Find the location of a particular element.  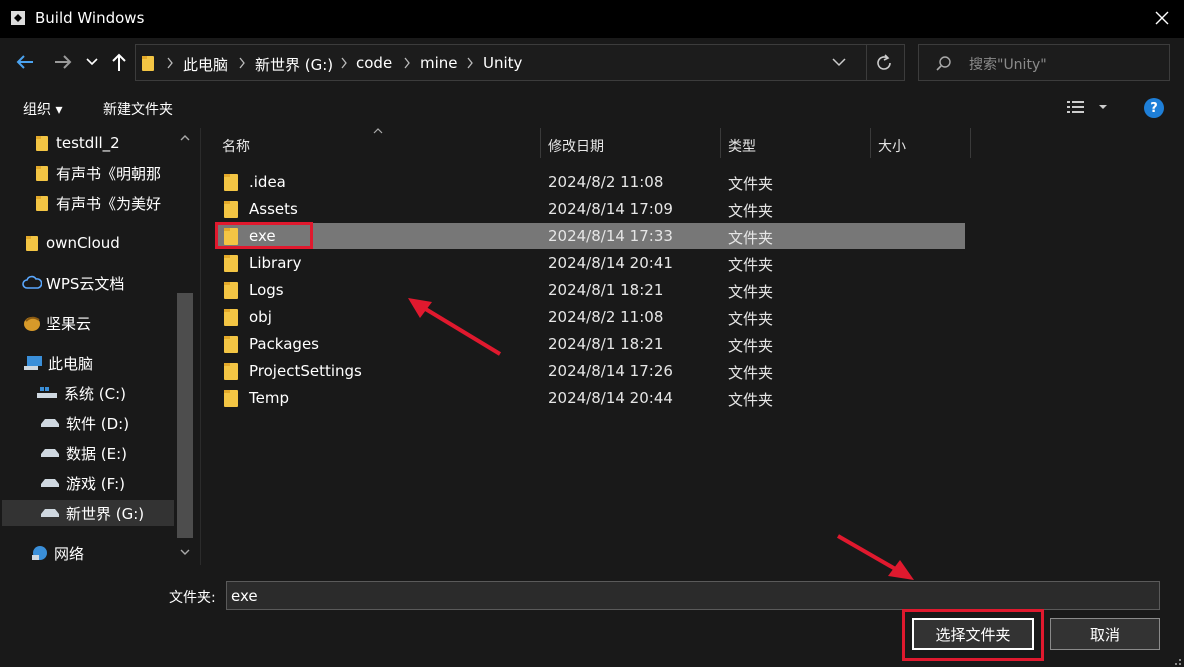

sidebar-item-testdll: testdll_2 is located at coordinates (78, 143).